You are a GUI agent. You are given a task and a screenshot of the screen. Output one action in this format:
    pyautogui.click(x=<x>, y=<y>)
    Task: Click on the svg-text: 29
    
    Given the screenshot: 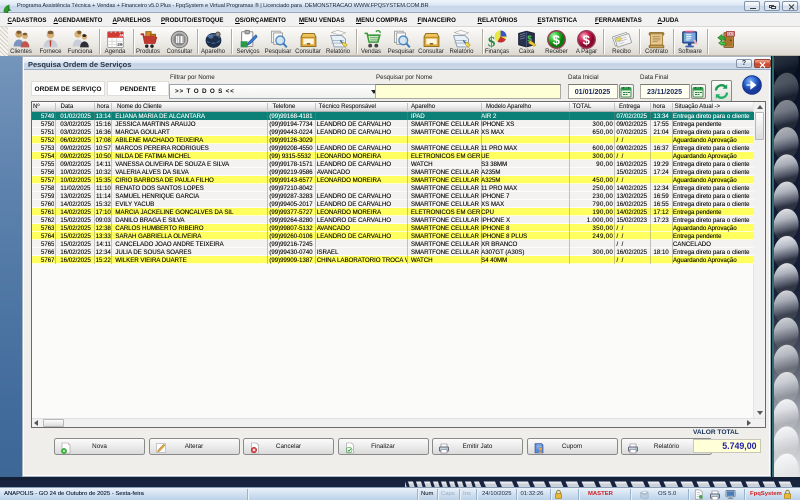 What is the action you would take?
    pyautogui.click(x=120, y=45)
    